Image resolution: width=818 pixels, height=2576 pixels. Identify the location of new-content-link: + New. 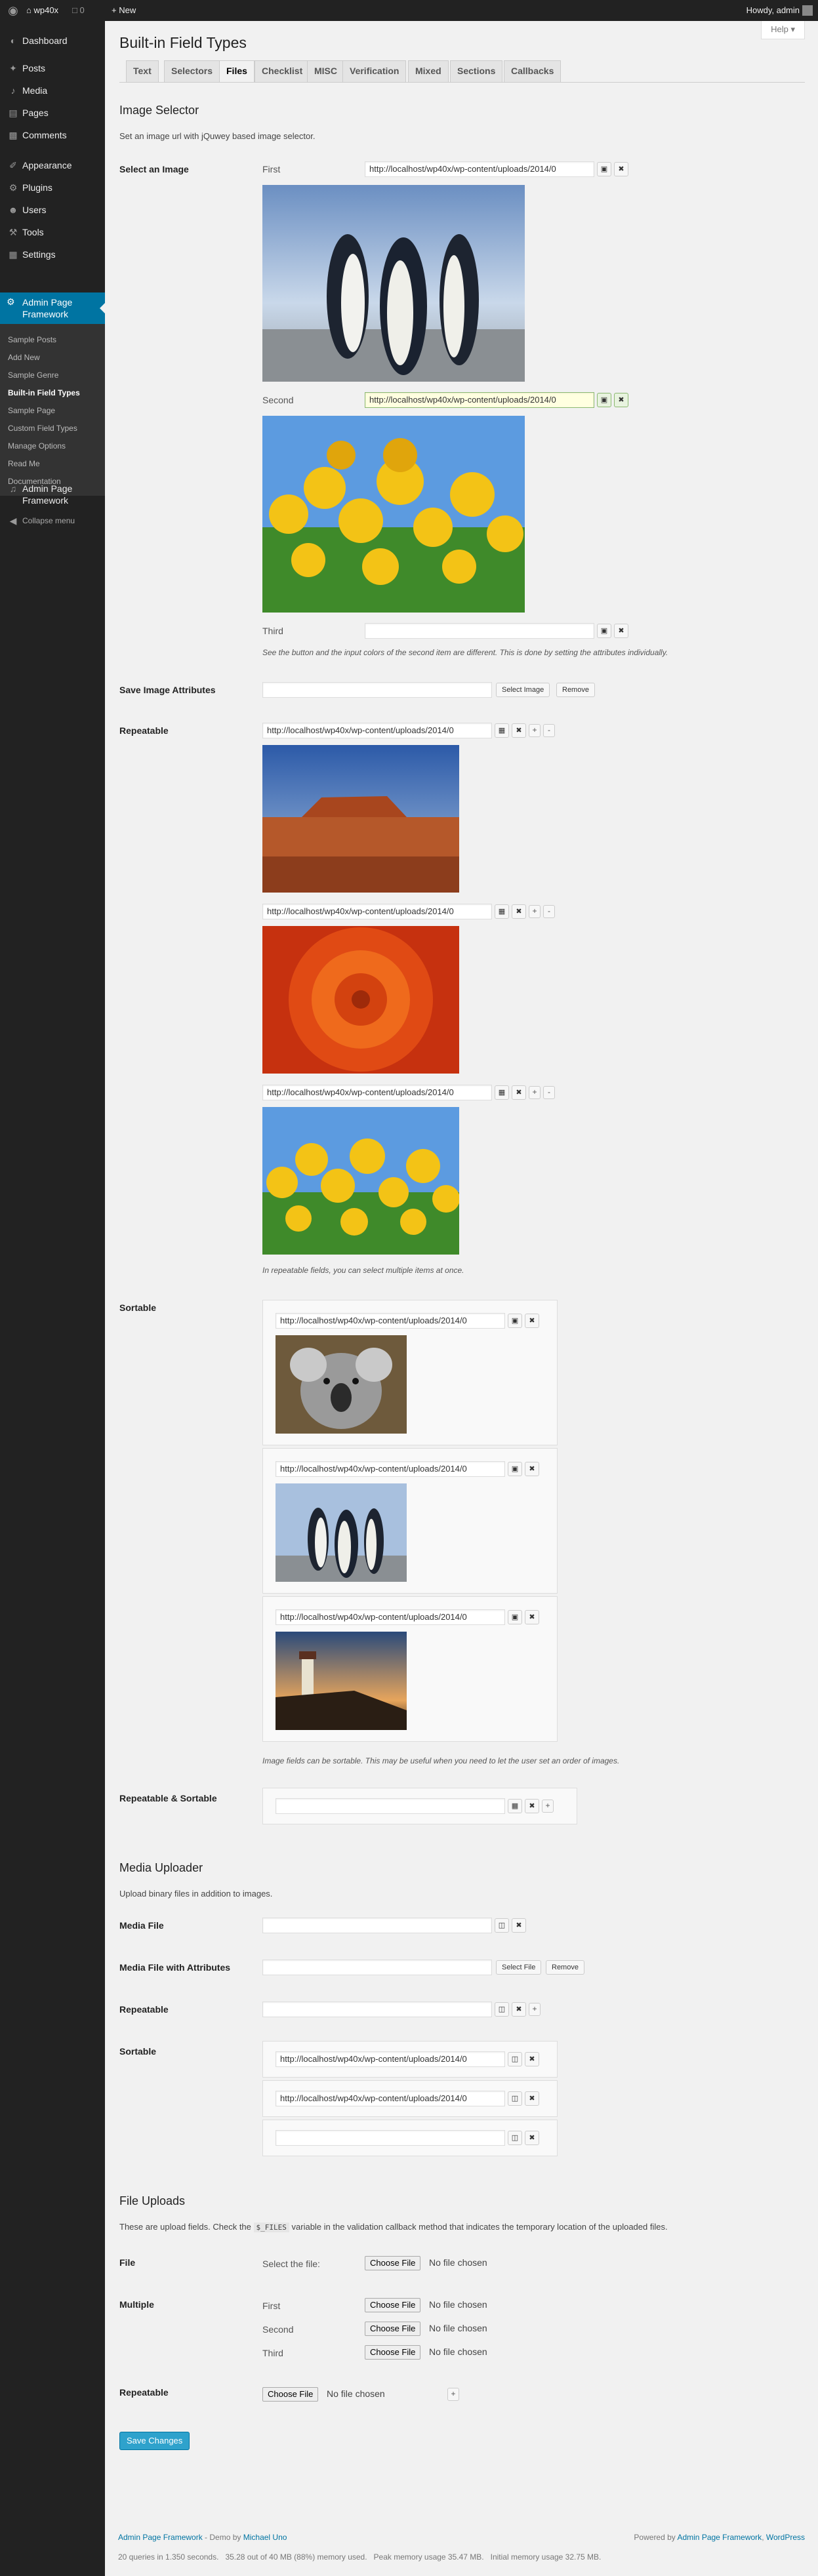
(124, 10).